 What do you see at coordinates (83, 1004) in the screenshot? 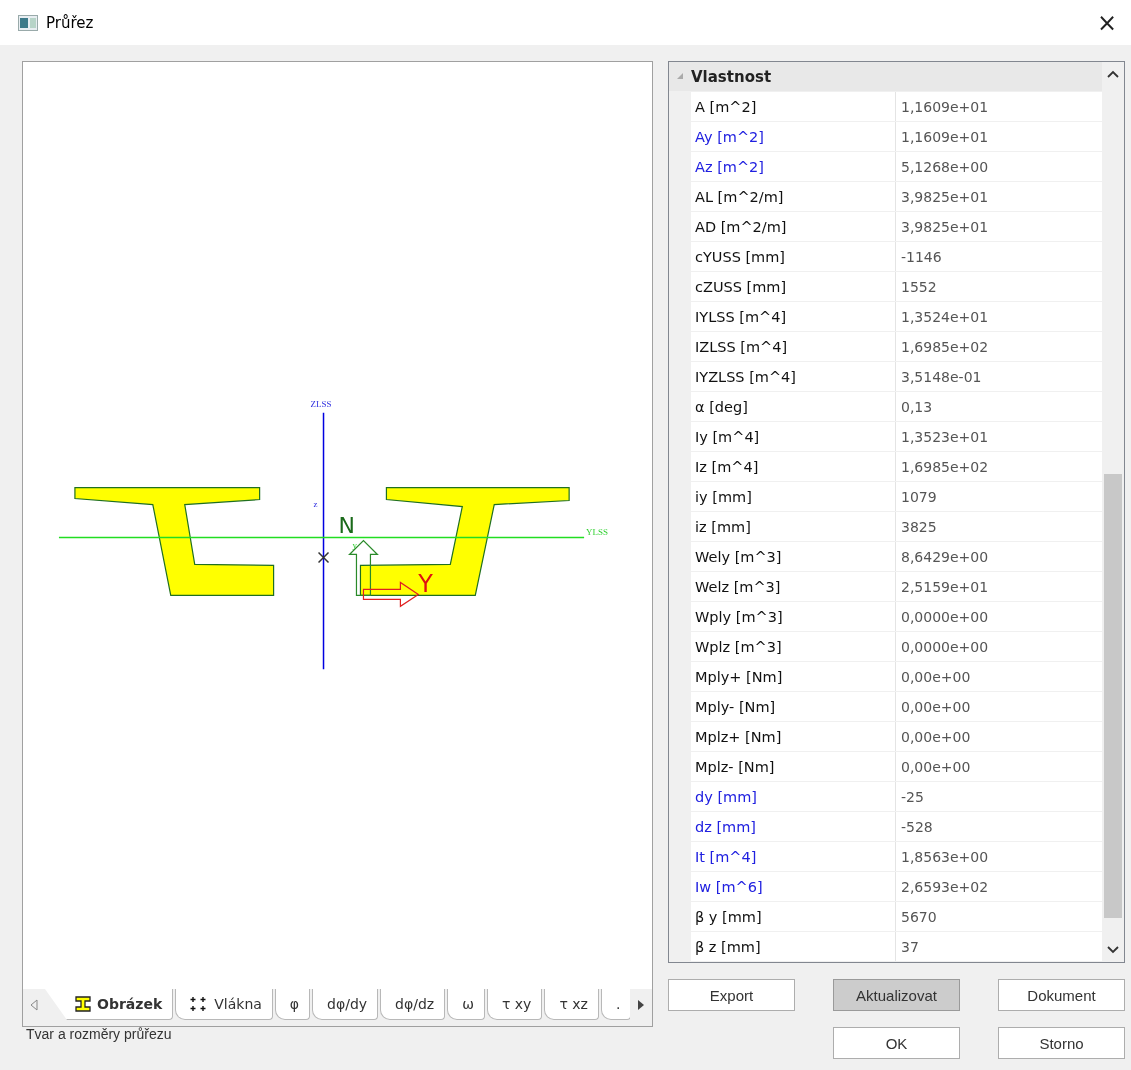
I see `i-beam-icon` at bounding box center [83, 1004].